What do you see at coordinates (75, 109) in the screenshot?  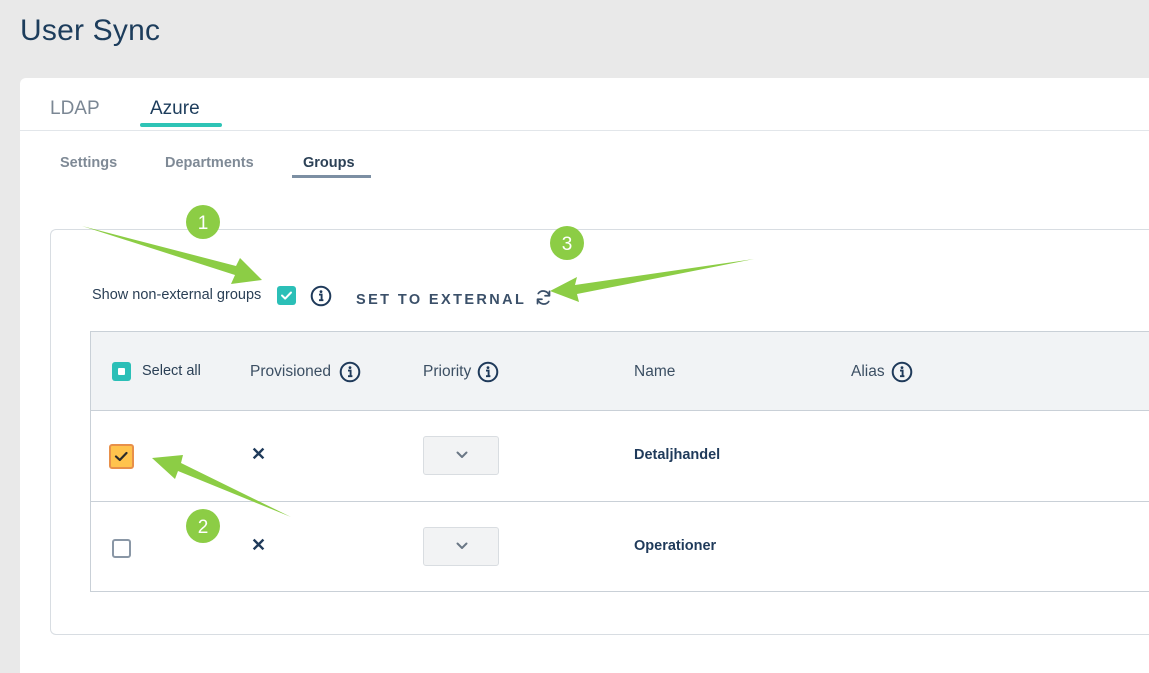 I see `tab-ldap: LDAP` at bounding box center [75, 109].